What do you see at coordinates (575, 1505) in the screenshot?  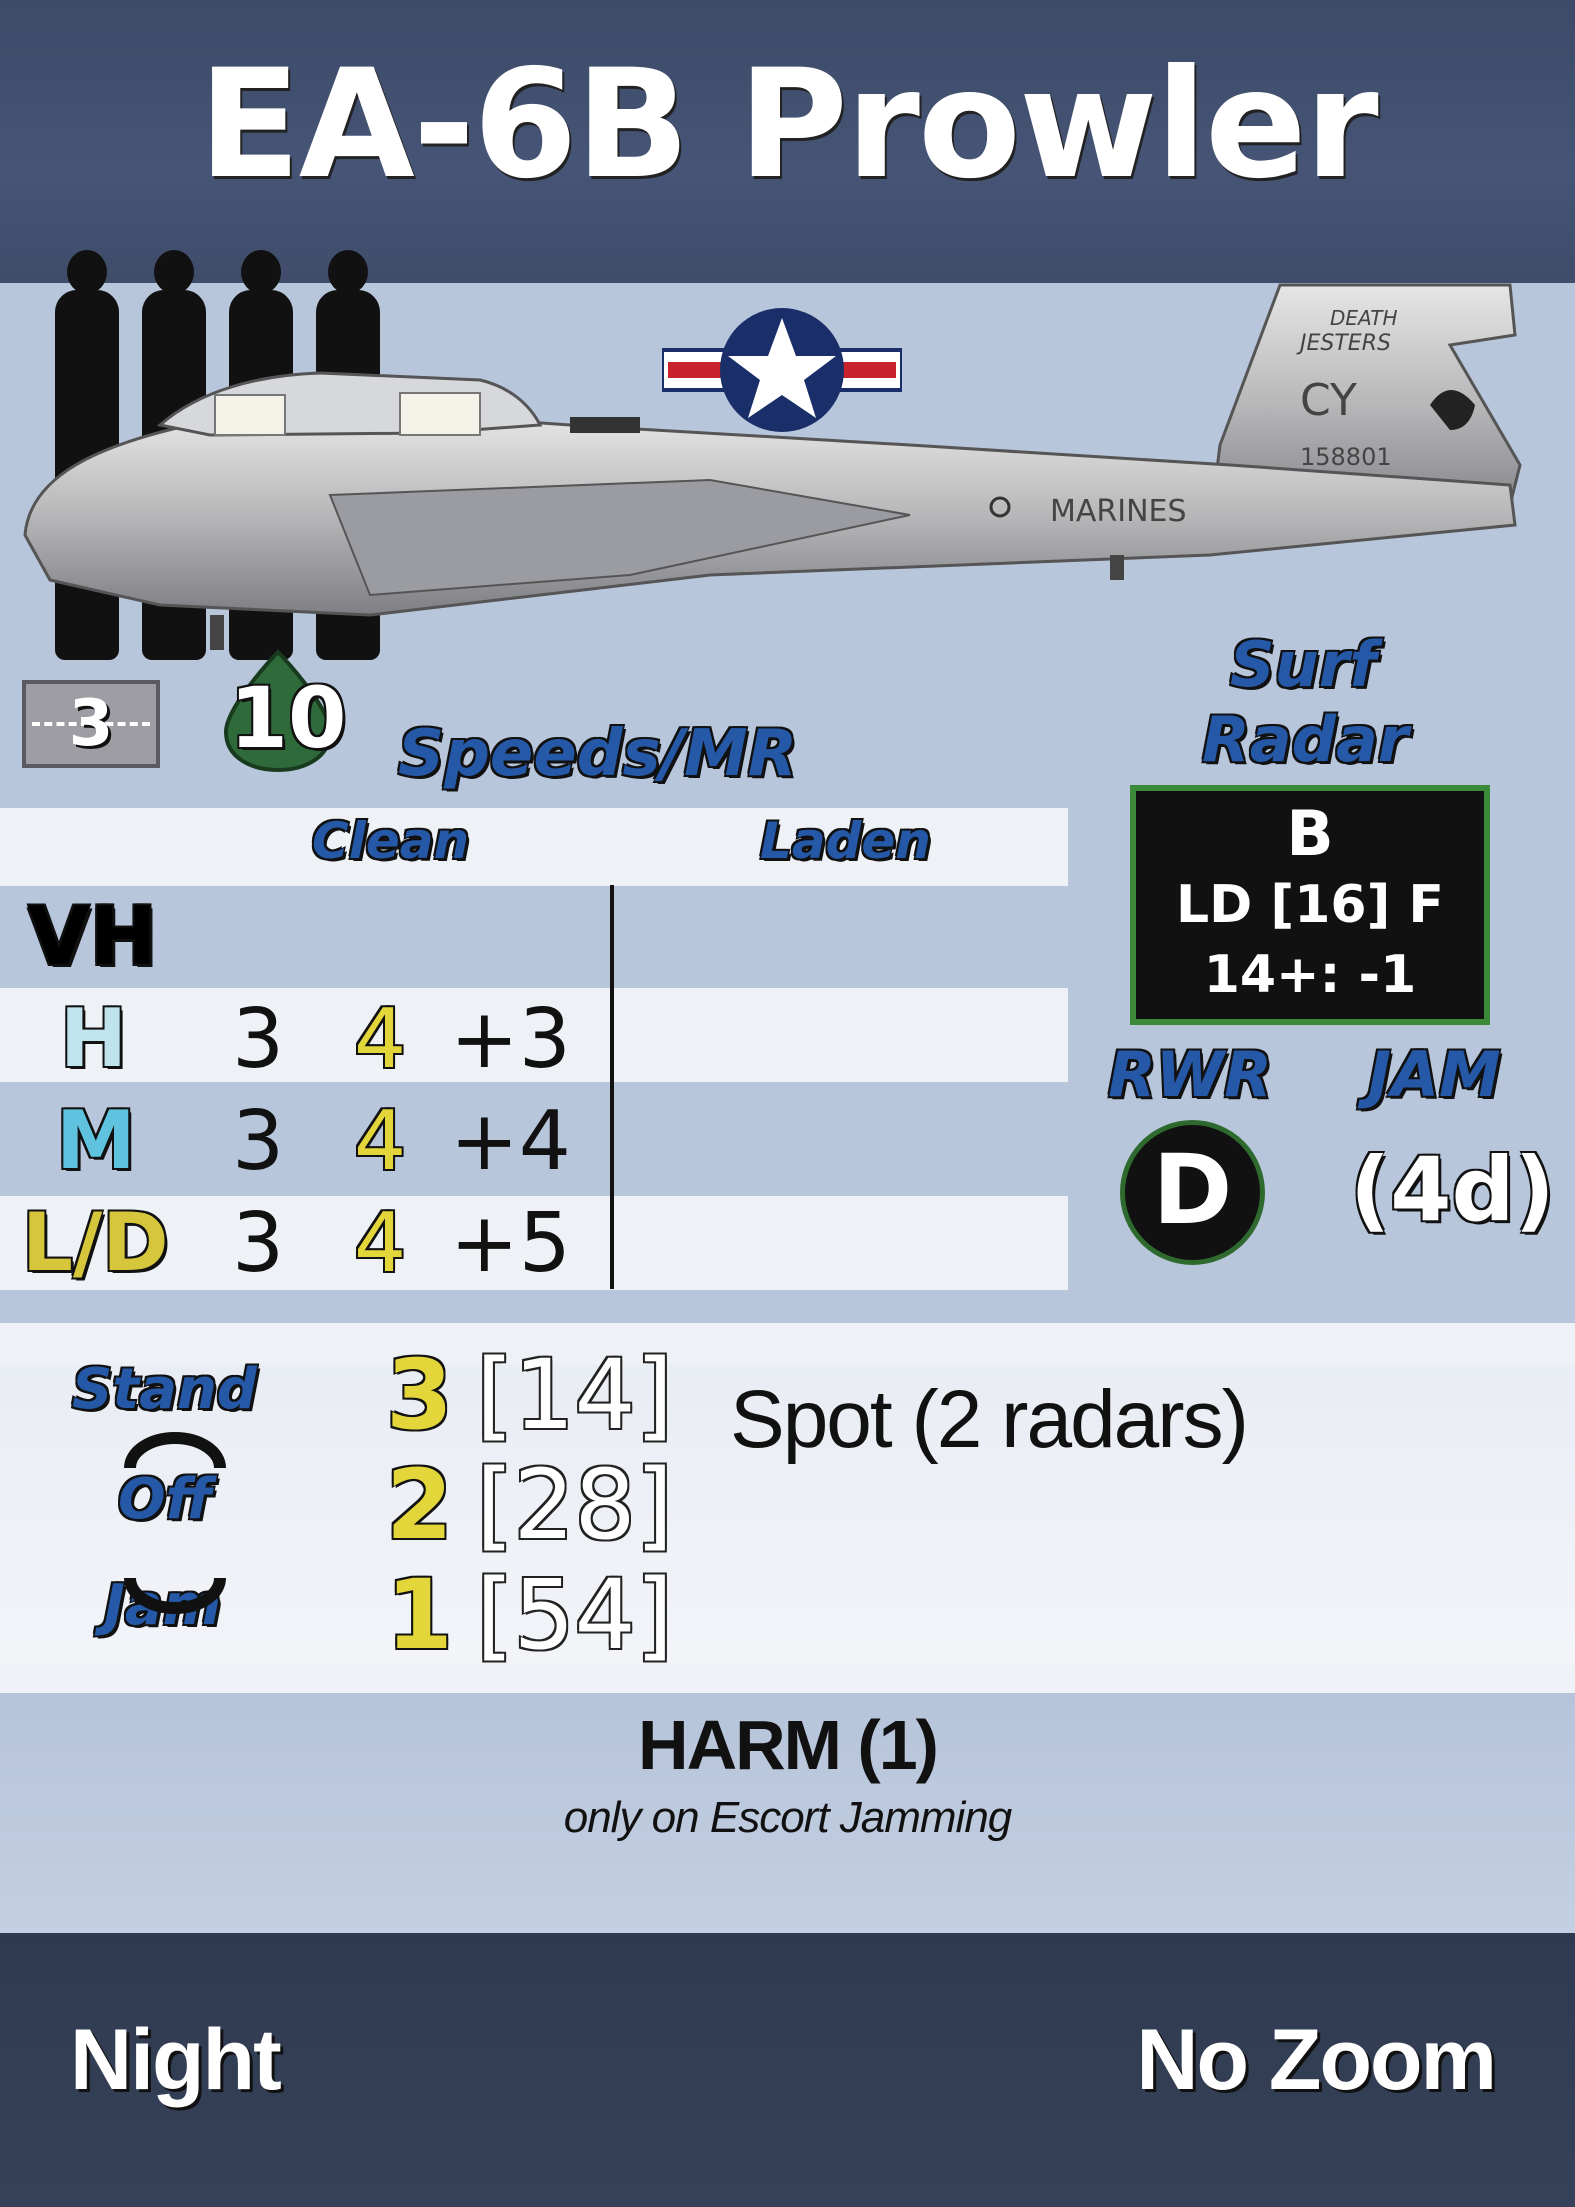 I see `jam-range: [28]` at bounding box center [575, 1505].